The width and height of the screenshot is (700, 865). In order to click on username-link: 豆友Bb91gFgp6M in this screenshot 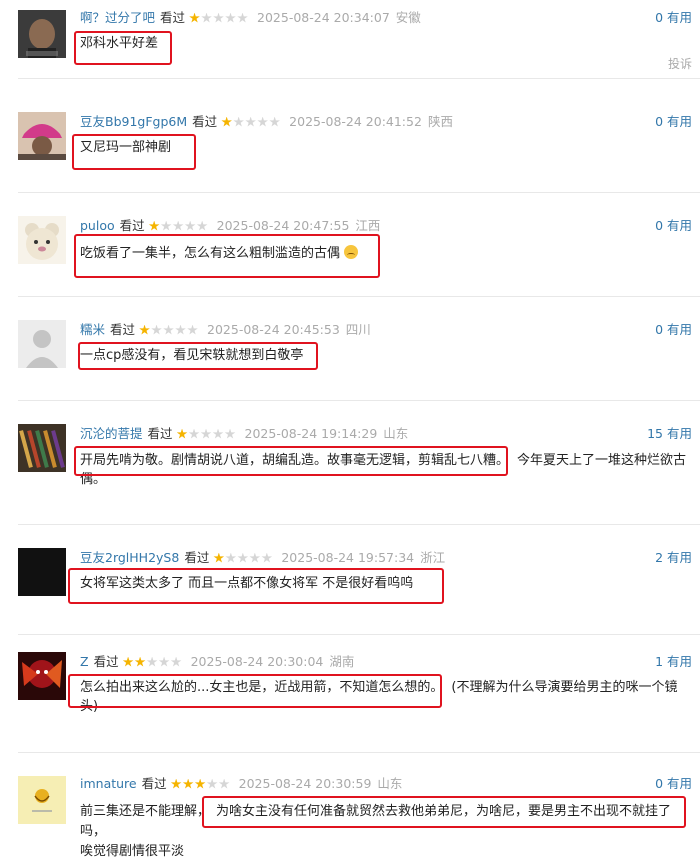, I will do `click(133, 122)`.